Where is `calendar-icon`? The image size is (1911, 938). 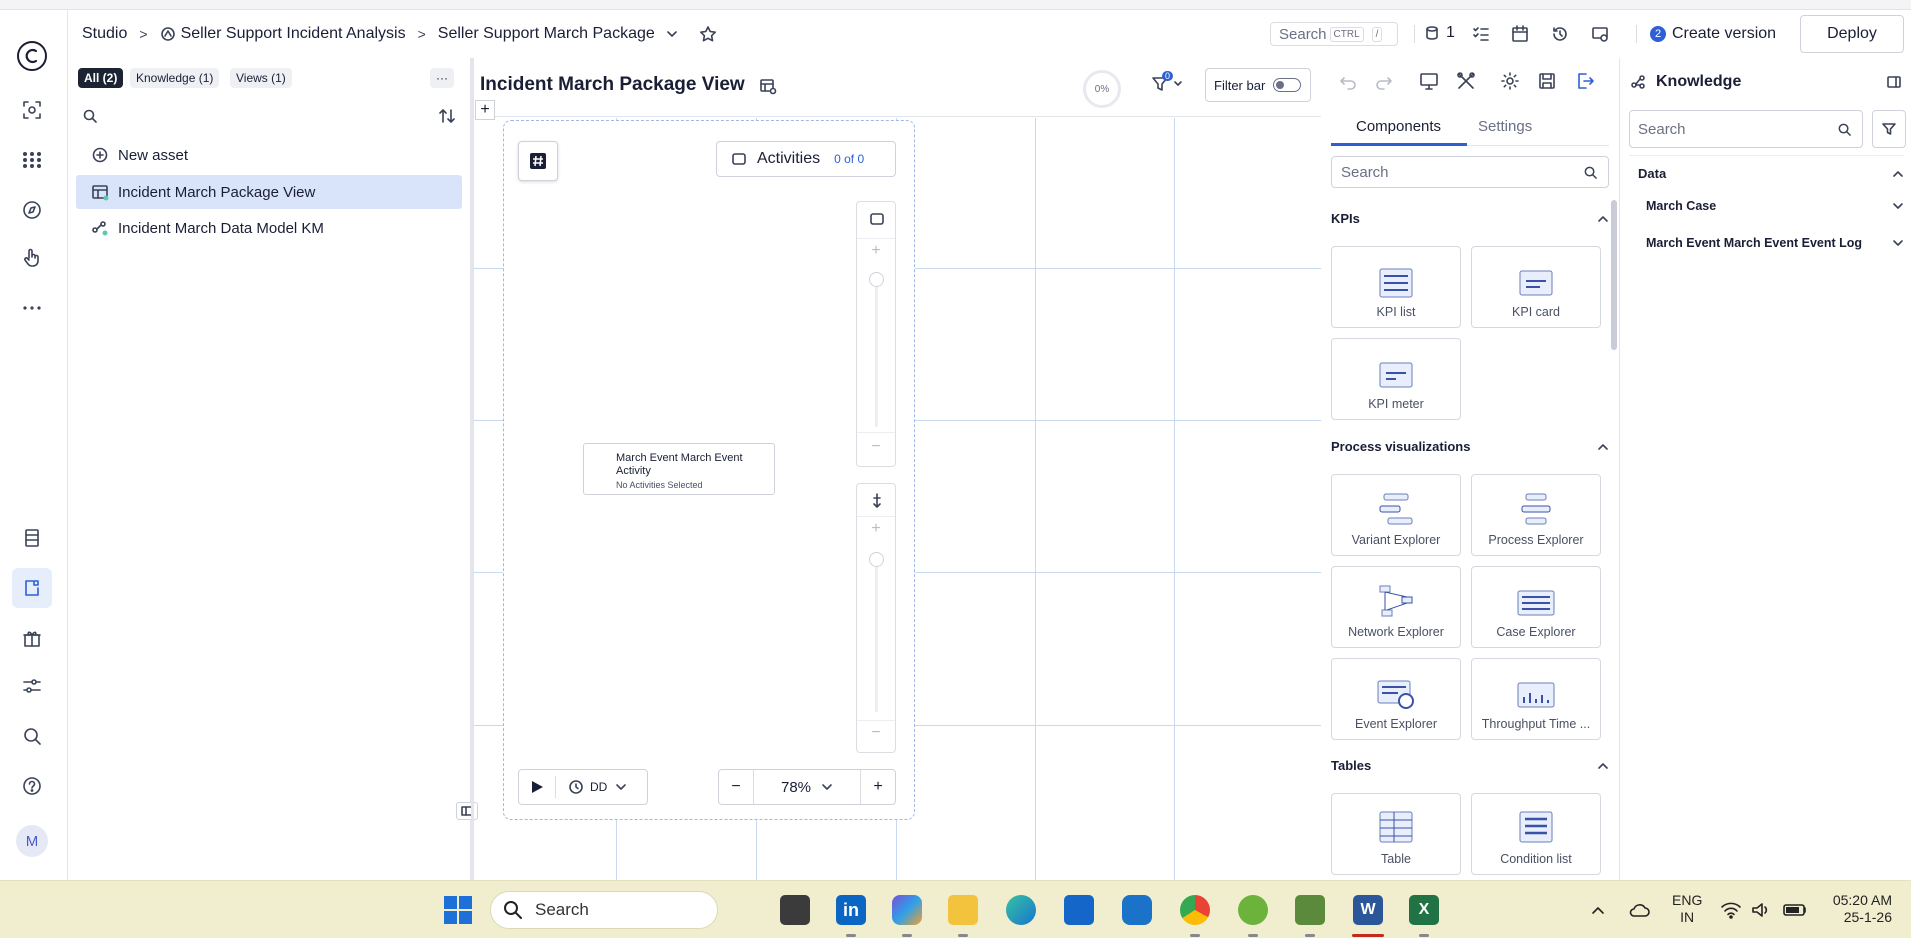
calendar-icon is located at coordinates (1520, 34).